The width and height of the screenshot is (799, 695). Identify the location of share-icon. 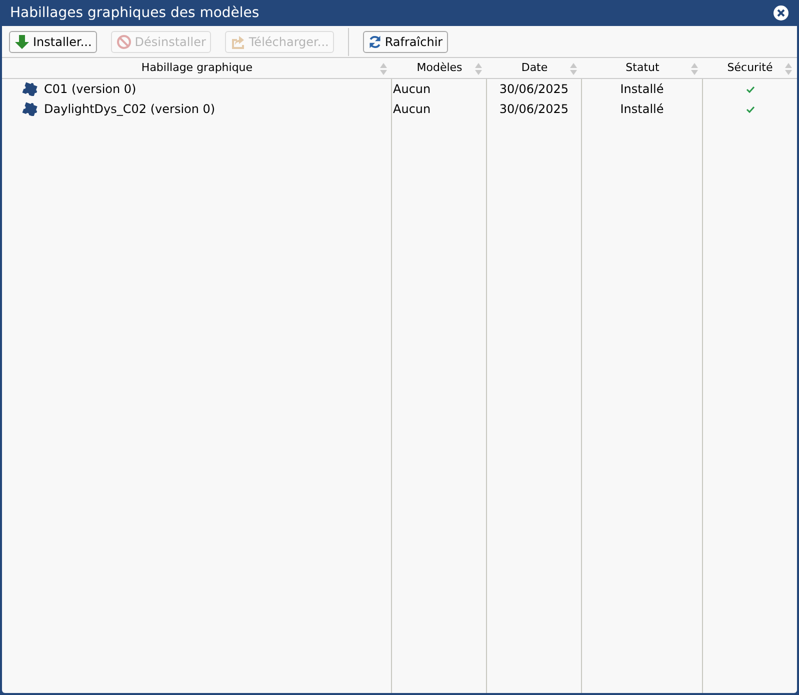
(238, 42).